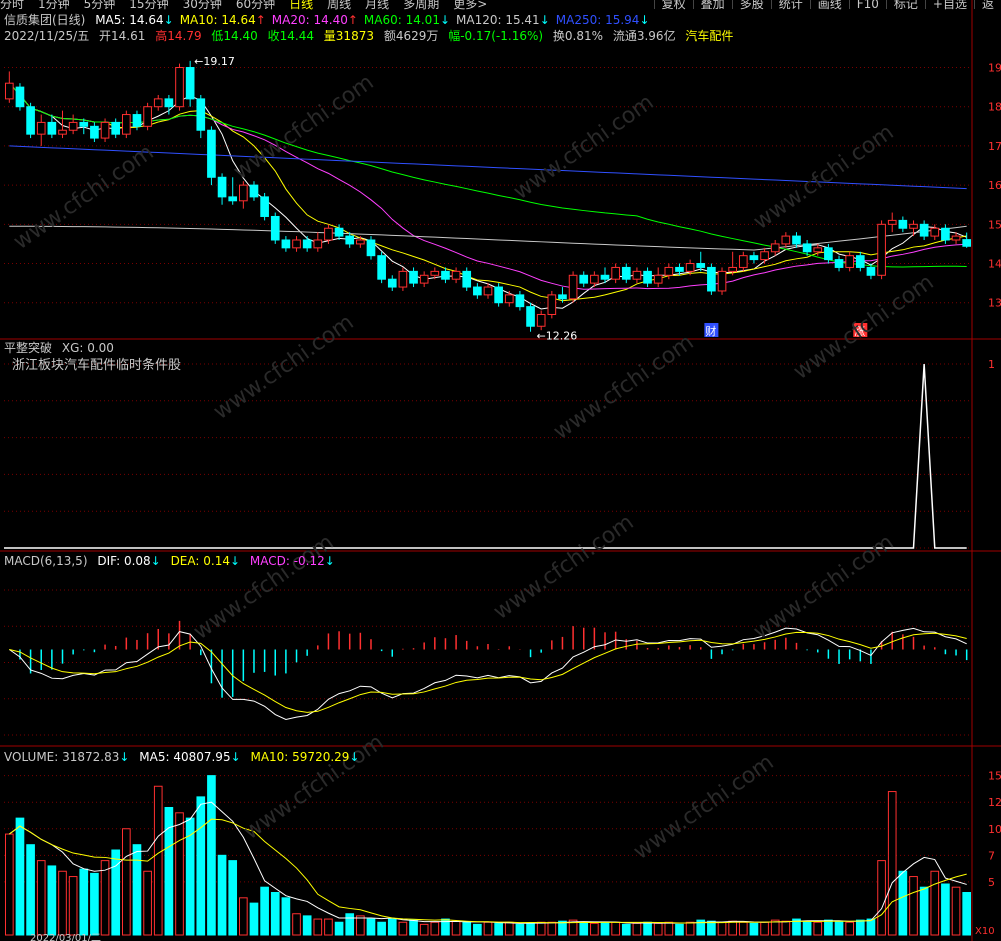  I want to click on watermark-text-10: www.cfchi.com, so click(313, 787).